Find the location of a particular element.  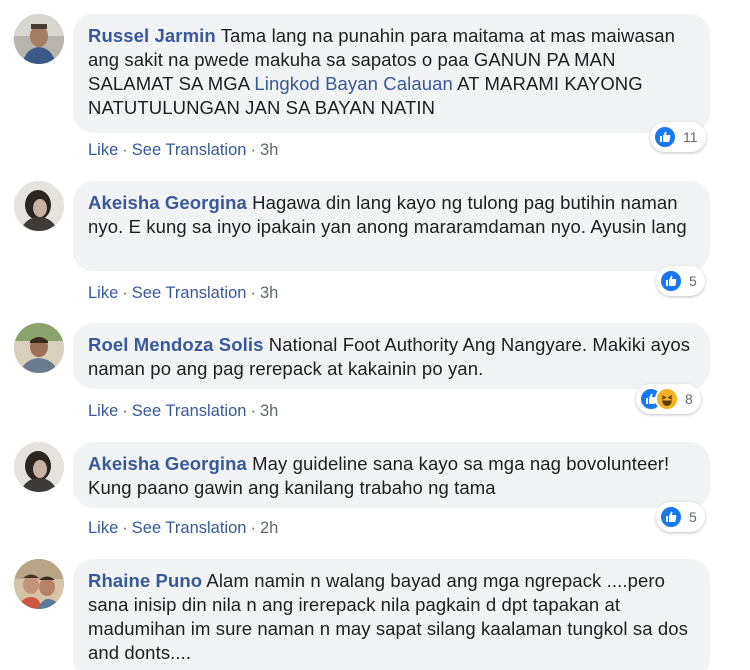

comment-author: Rhaine Puno is located at coordinates (145, 580).